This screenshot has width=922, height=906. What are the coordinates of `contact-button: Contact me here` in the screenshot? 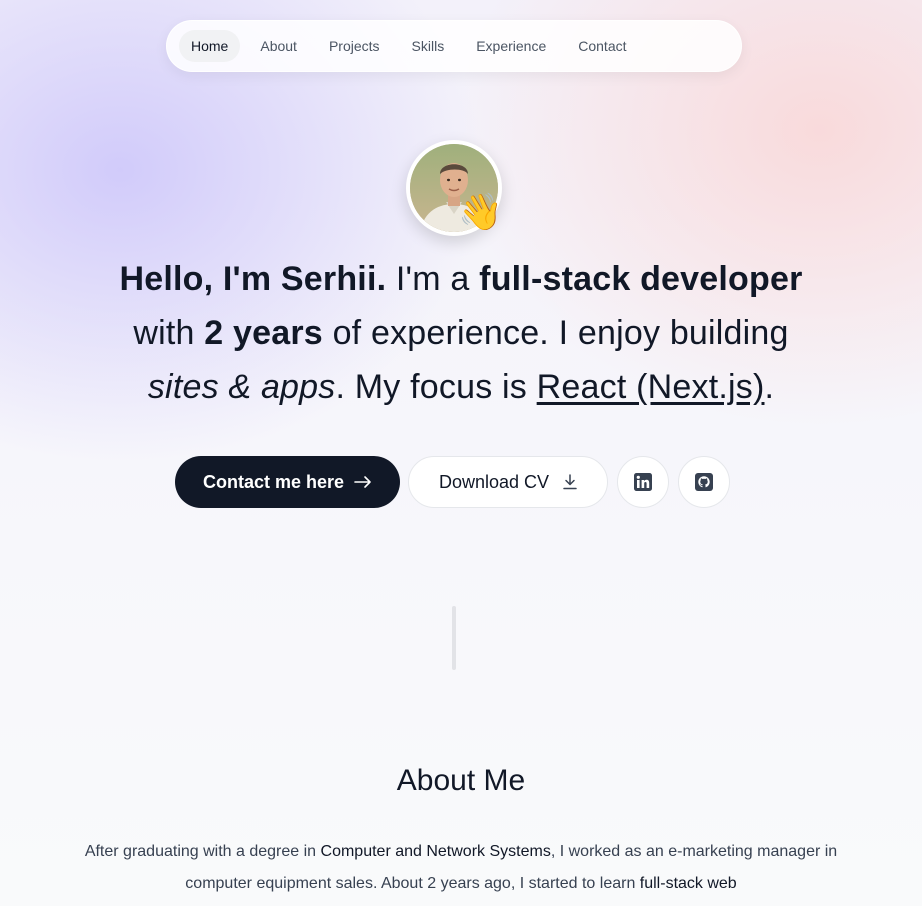 It's located at (287, 482).